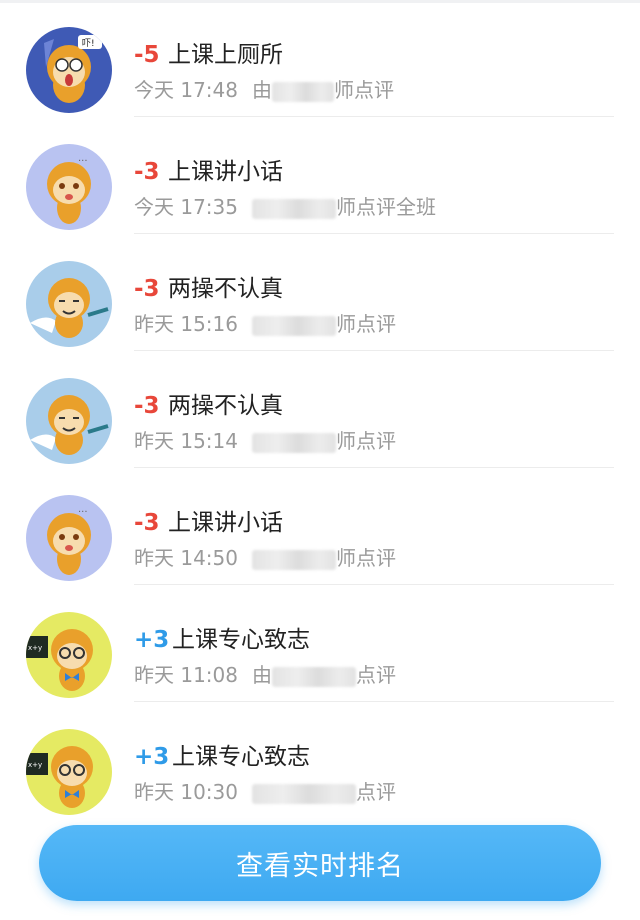  I want to click on record-row: x+y +3 上课专心致志 昨天 10:30 点评, so click(320, 760).